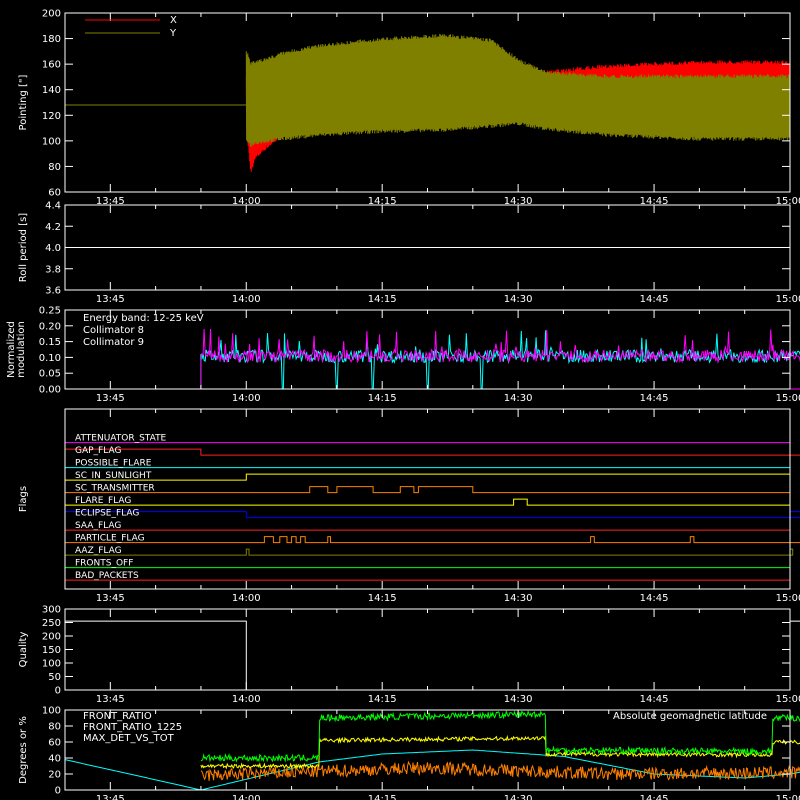  Describe the element at coordinates (432, 452) in the screenshot. I see `flag-gap-flag-trace` at that location.